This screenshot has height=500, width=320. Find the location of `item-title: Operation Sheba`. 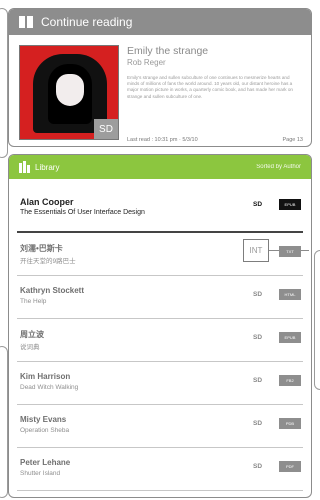

item-title: Operation Sheba is located at coordinates (45, 430).